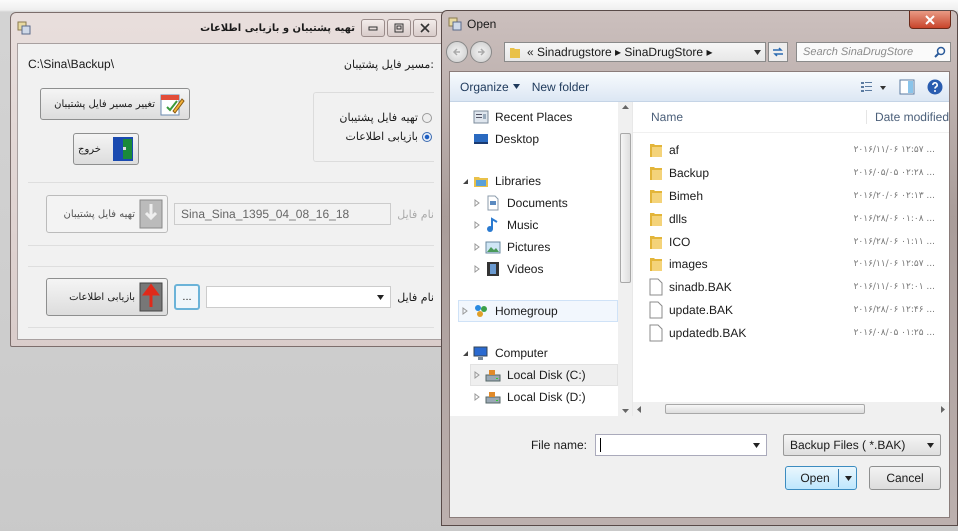 The width and height of the screenshot is (958, 531). What do you see at coordinates (481, 353) in the screenshot?
I see `monitor-icon` at bounding box center [481, 353].